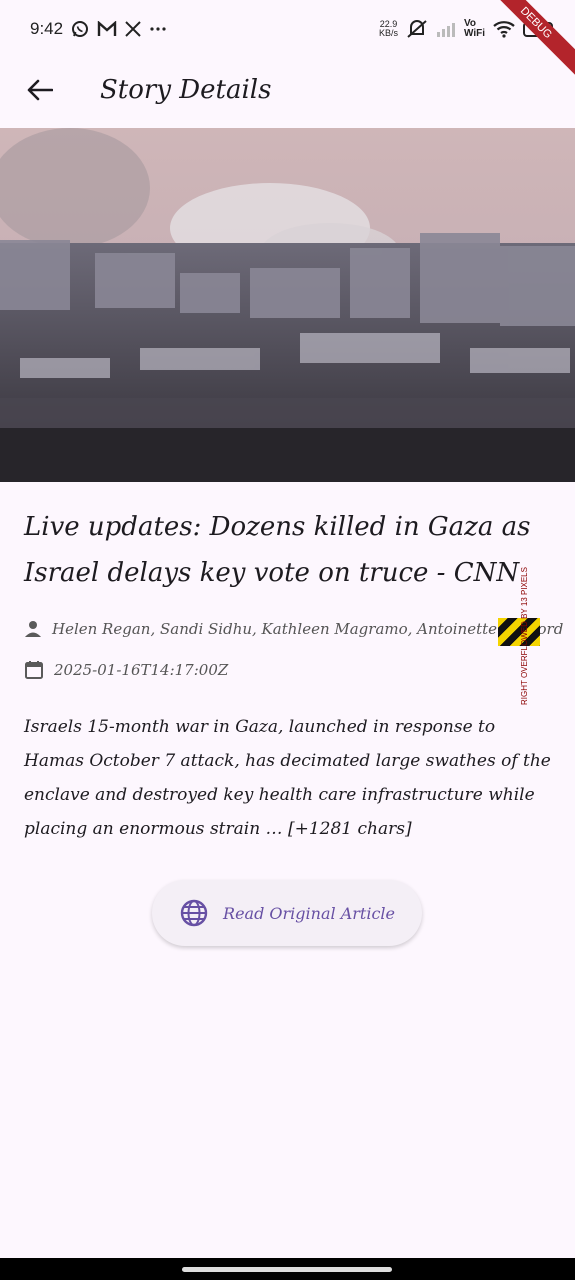 The height and width of the screenshot is (1280, 575). What do you see at coordinates (309, 913) in the screenshot?
I see `read-button-label: Read Original Article` at bounding box center [309, 913].